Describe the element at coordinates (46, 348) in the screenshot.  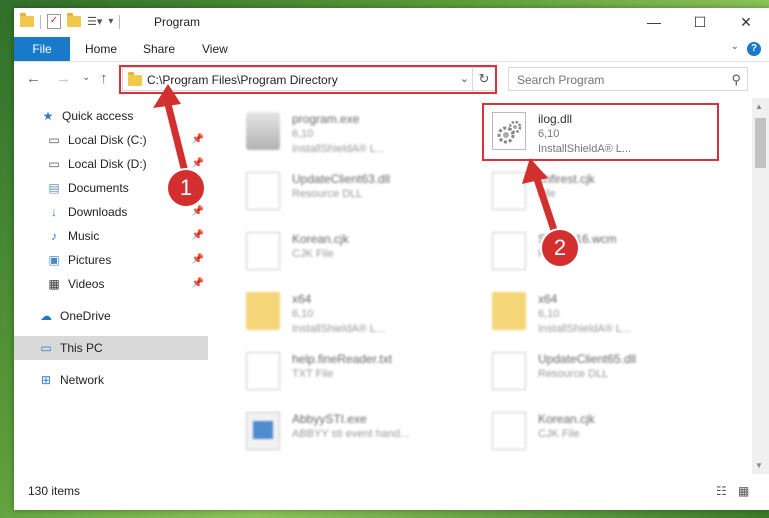
I see `computer-icon: ▭` at that location.